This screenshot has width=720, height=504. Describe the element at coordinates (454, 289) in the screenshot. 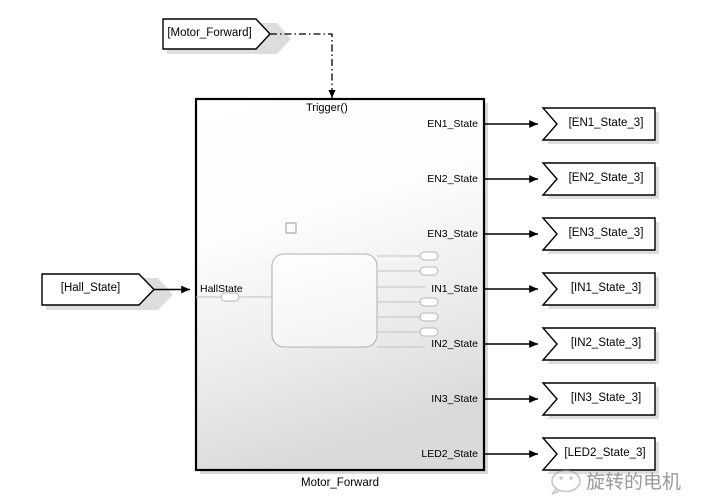

I see `output-port-label-in1-state: IN1_State` at that location.